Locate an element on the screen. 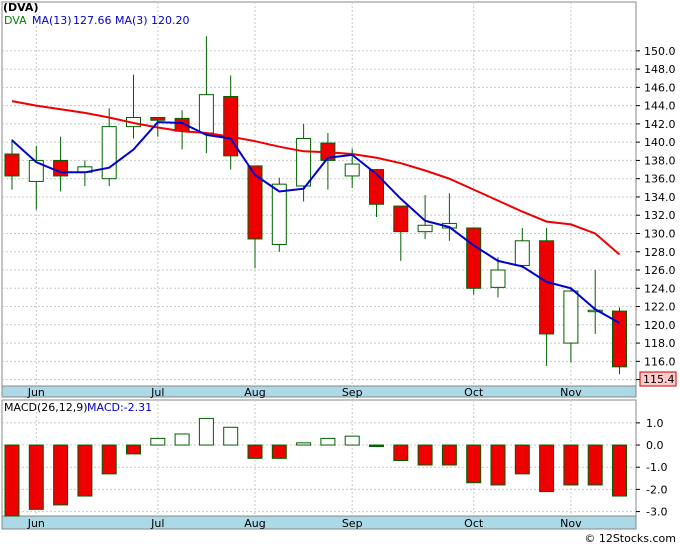 This screenshot has width=680, height=546. price-tick-label: 148.0 is located at coordinates (660, 69).